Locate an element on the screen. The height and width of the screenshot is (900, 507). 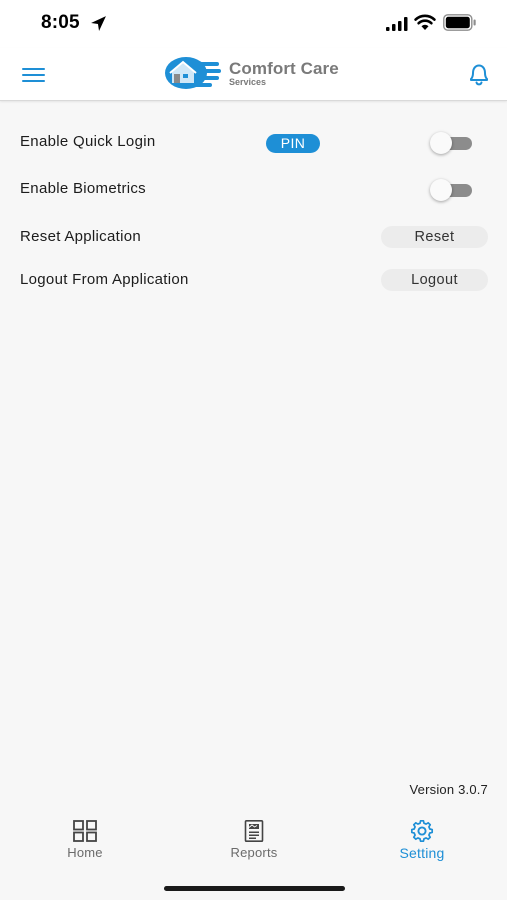
tab-home: Home is located at coordinates (85, 843).